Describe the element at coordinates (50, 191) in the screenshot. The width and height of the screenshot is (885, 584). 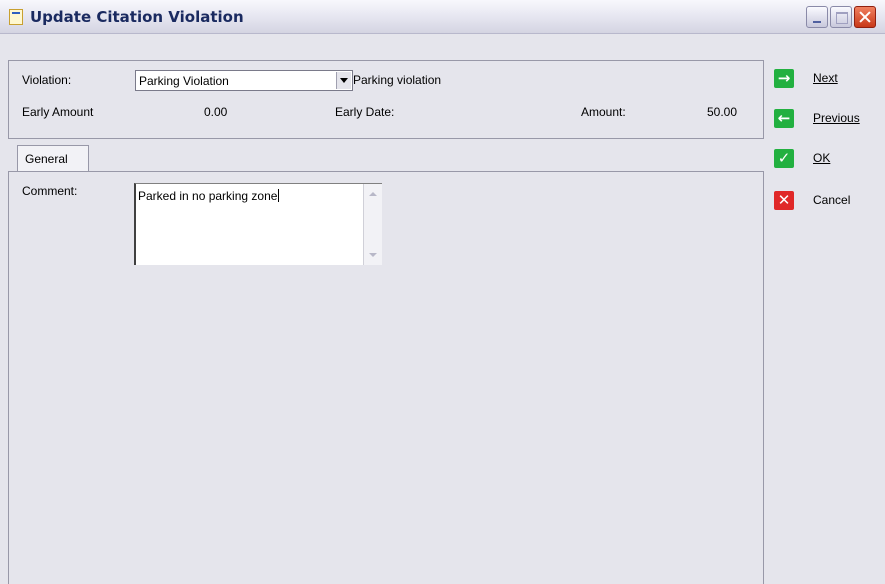
I see `comment-label: Comment:` at that location.